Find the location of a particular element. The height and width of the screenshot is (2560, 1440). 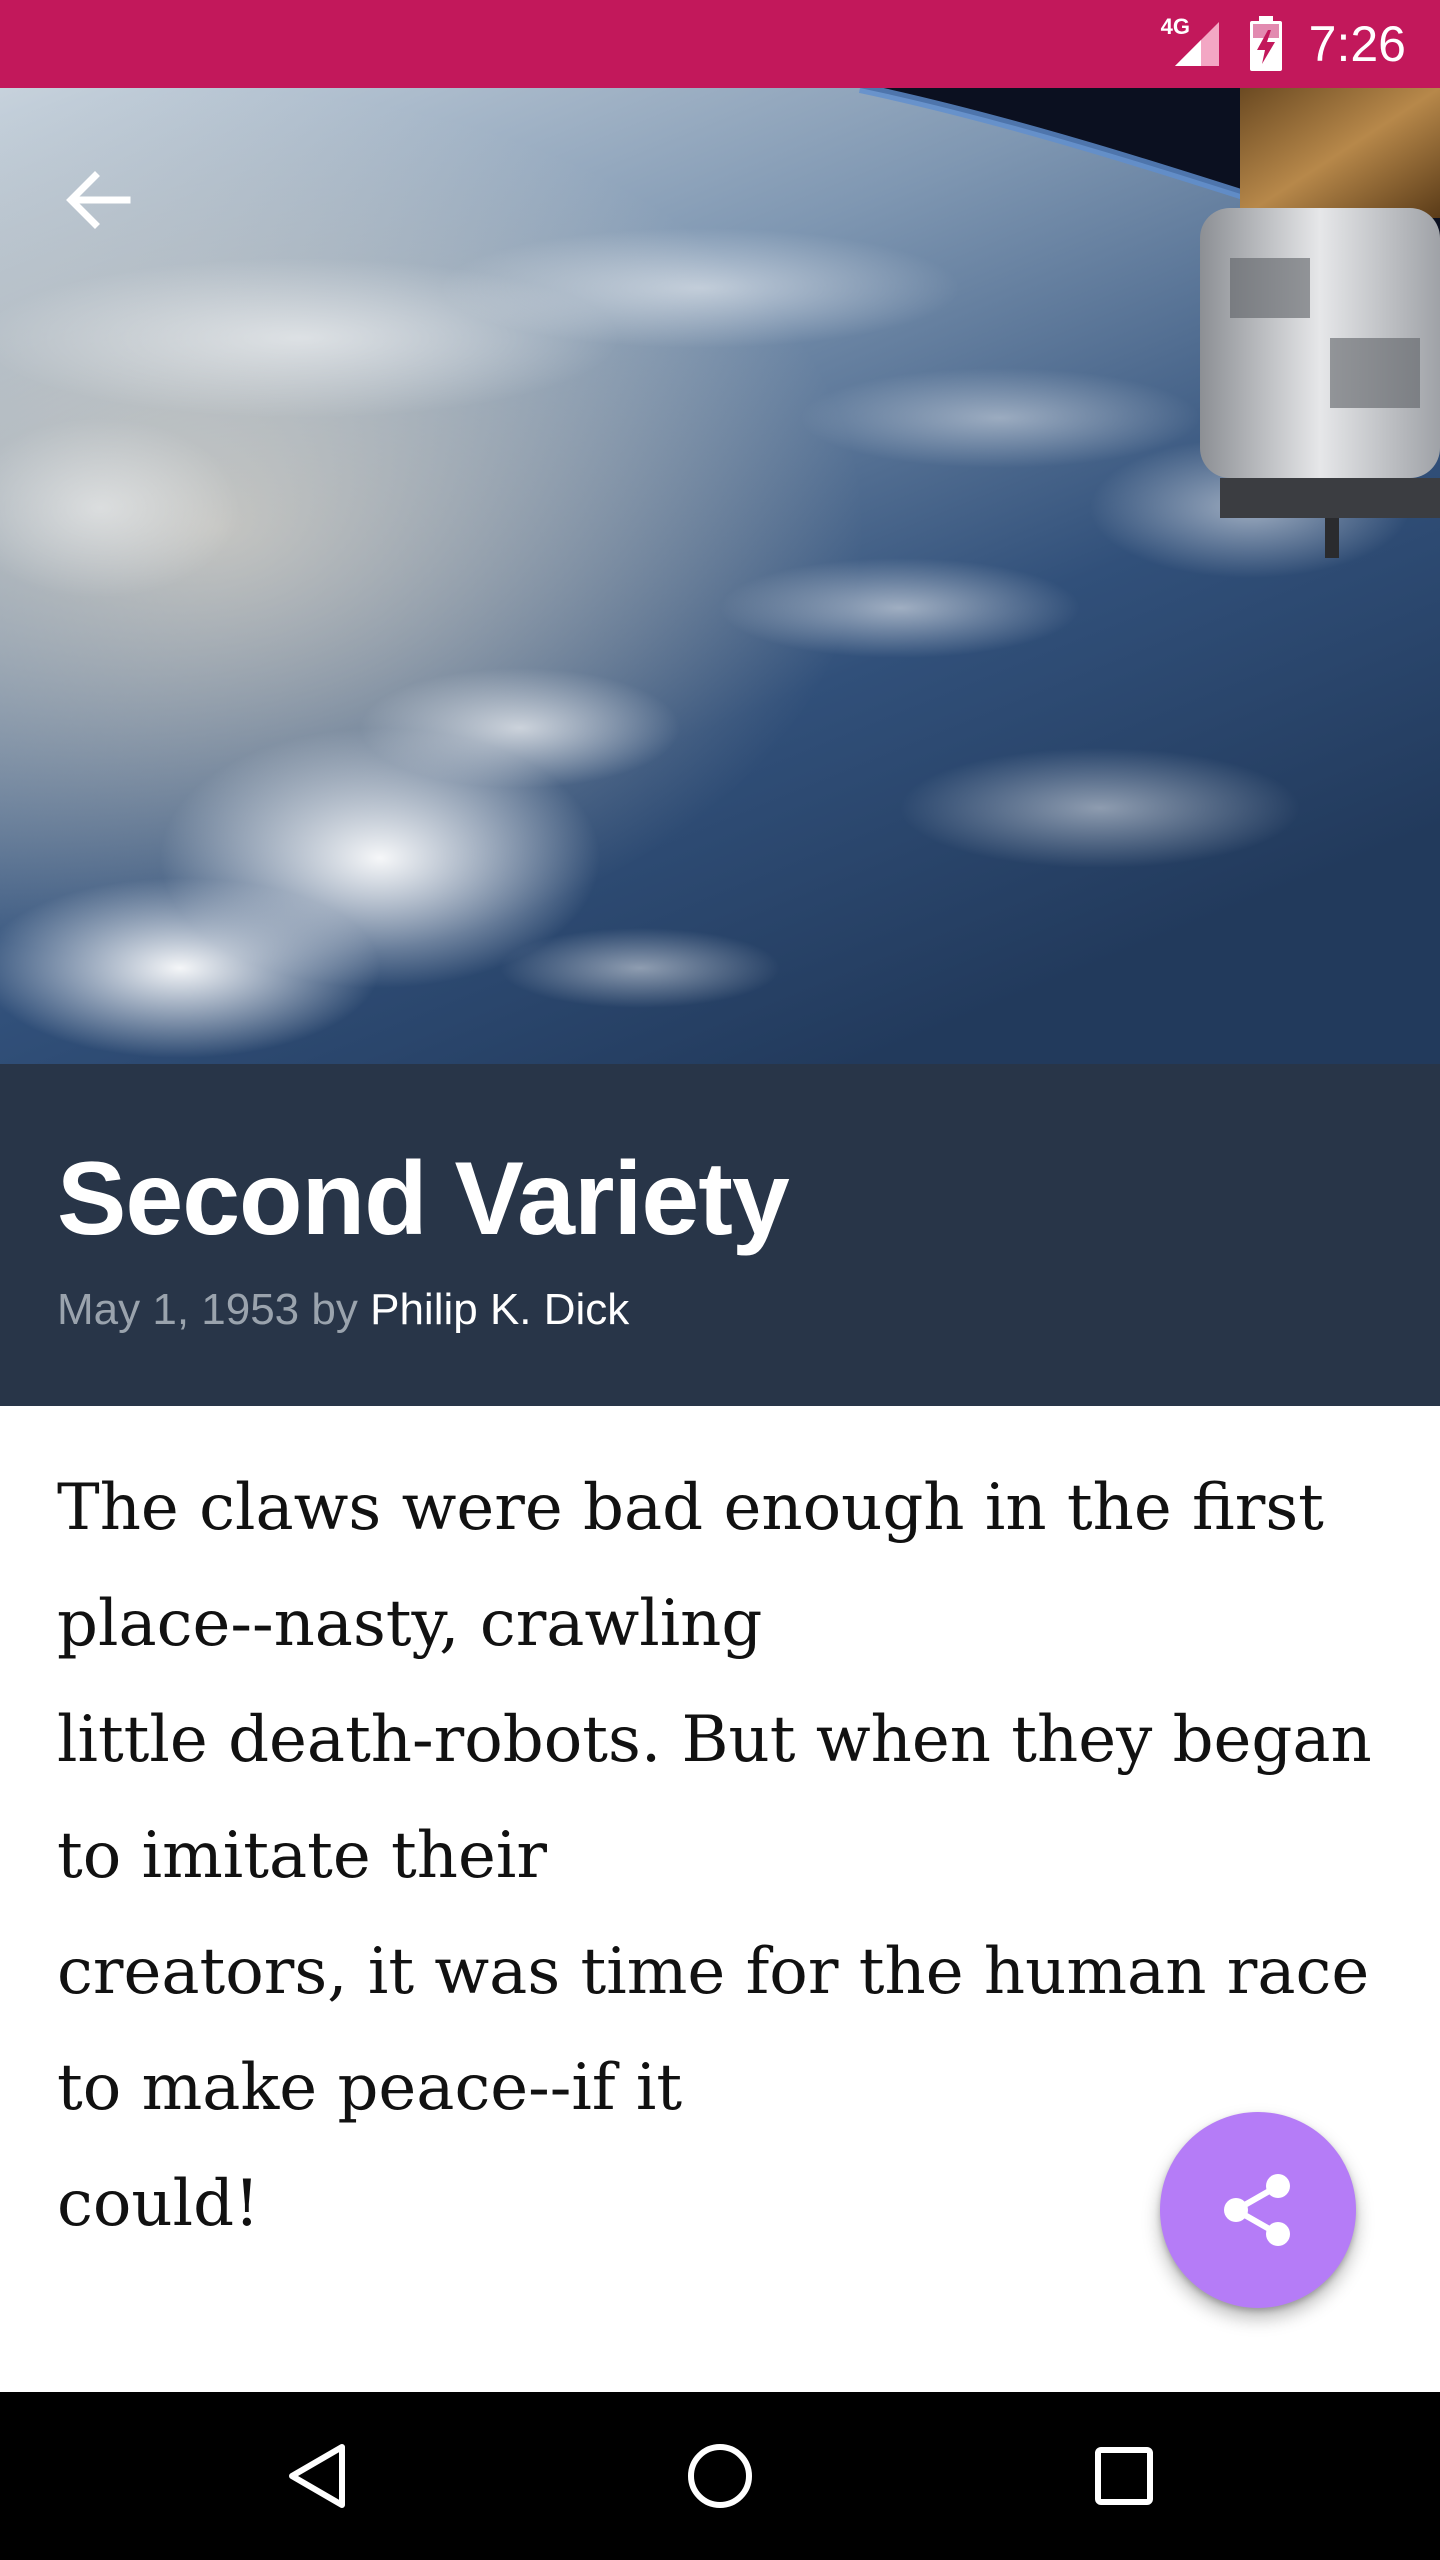

share-button is located at coordinates (1258, 2210).